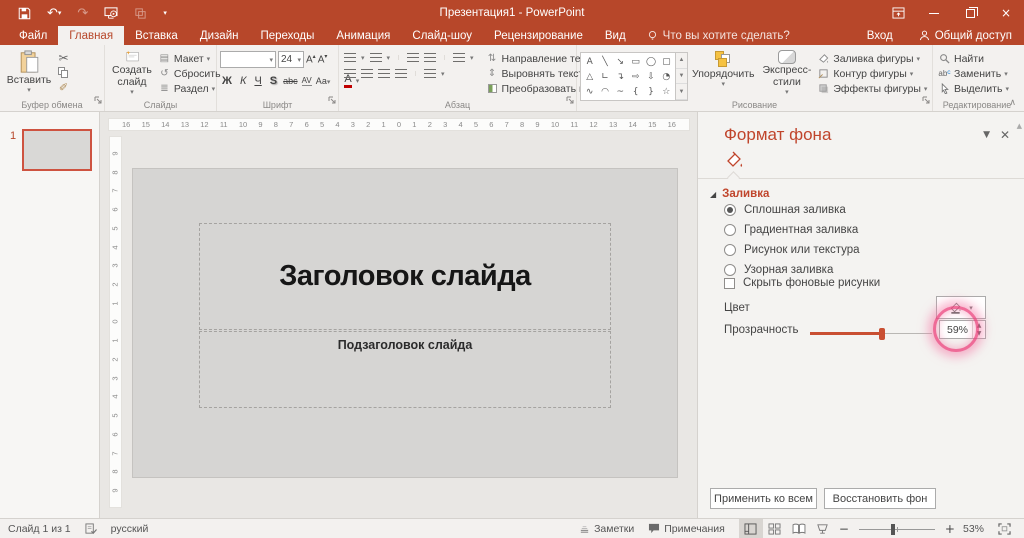 The image size is (1024, 538). I want to click on pane-scrollbar-up-icon: ▲, so click(1019, 126).